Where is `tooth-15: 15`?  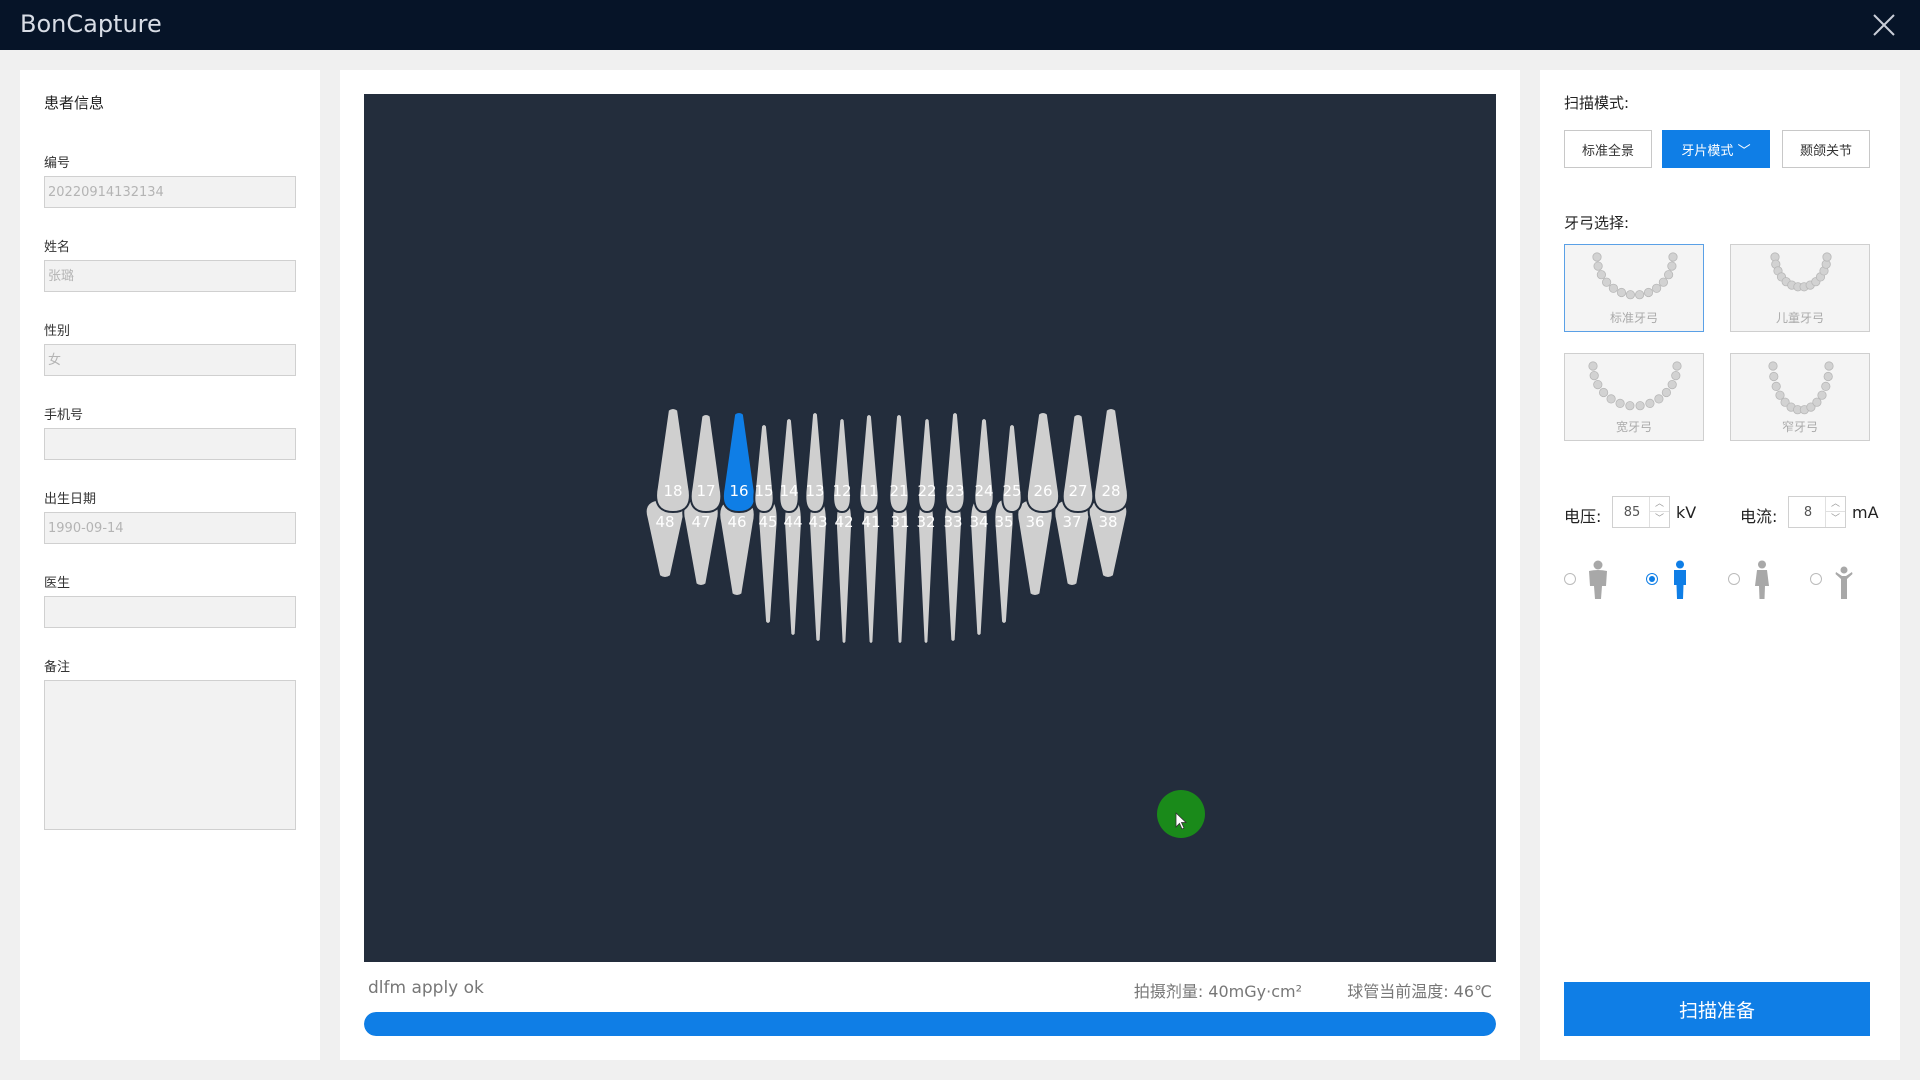 tooth-15: 15 is located at coordinates (764, 468).